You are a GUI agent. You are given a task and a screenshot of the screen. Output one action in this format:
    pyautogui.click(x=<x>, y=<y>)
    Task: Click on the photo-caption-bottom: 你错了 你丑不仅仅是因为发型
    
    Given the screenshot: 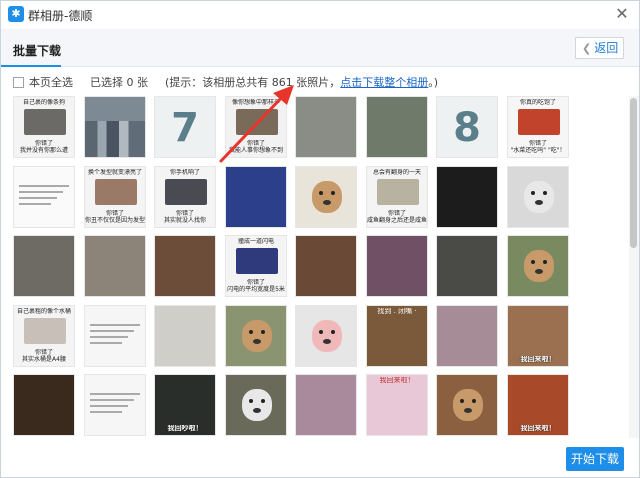 What is the action you would take?
    pyautogui.click(x=115, y=217)
    